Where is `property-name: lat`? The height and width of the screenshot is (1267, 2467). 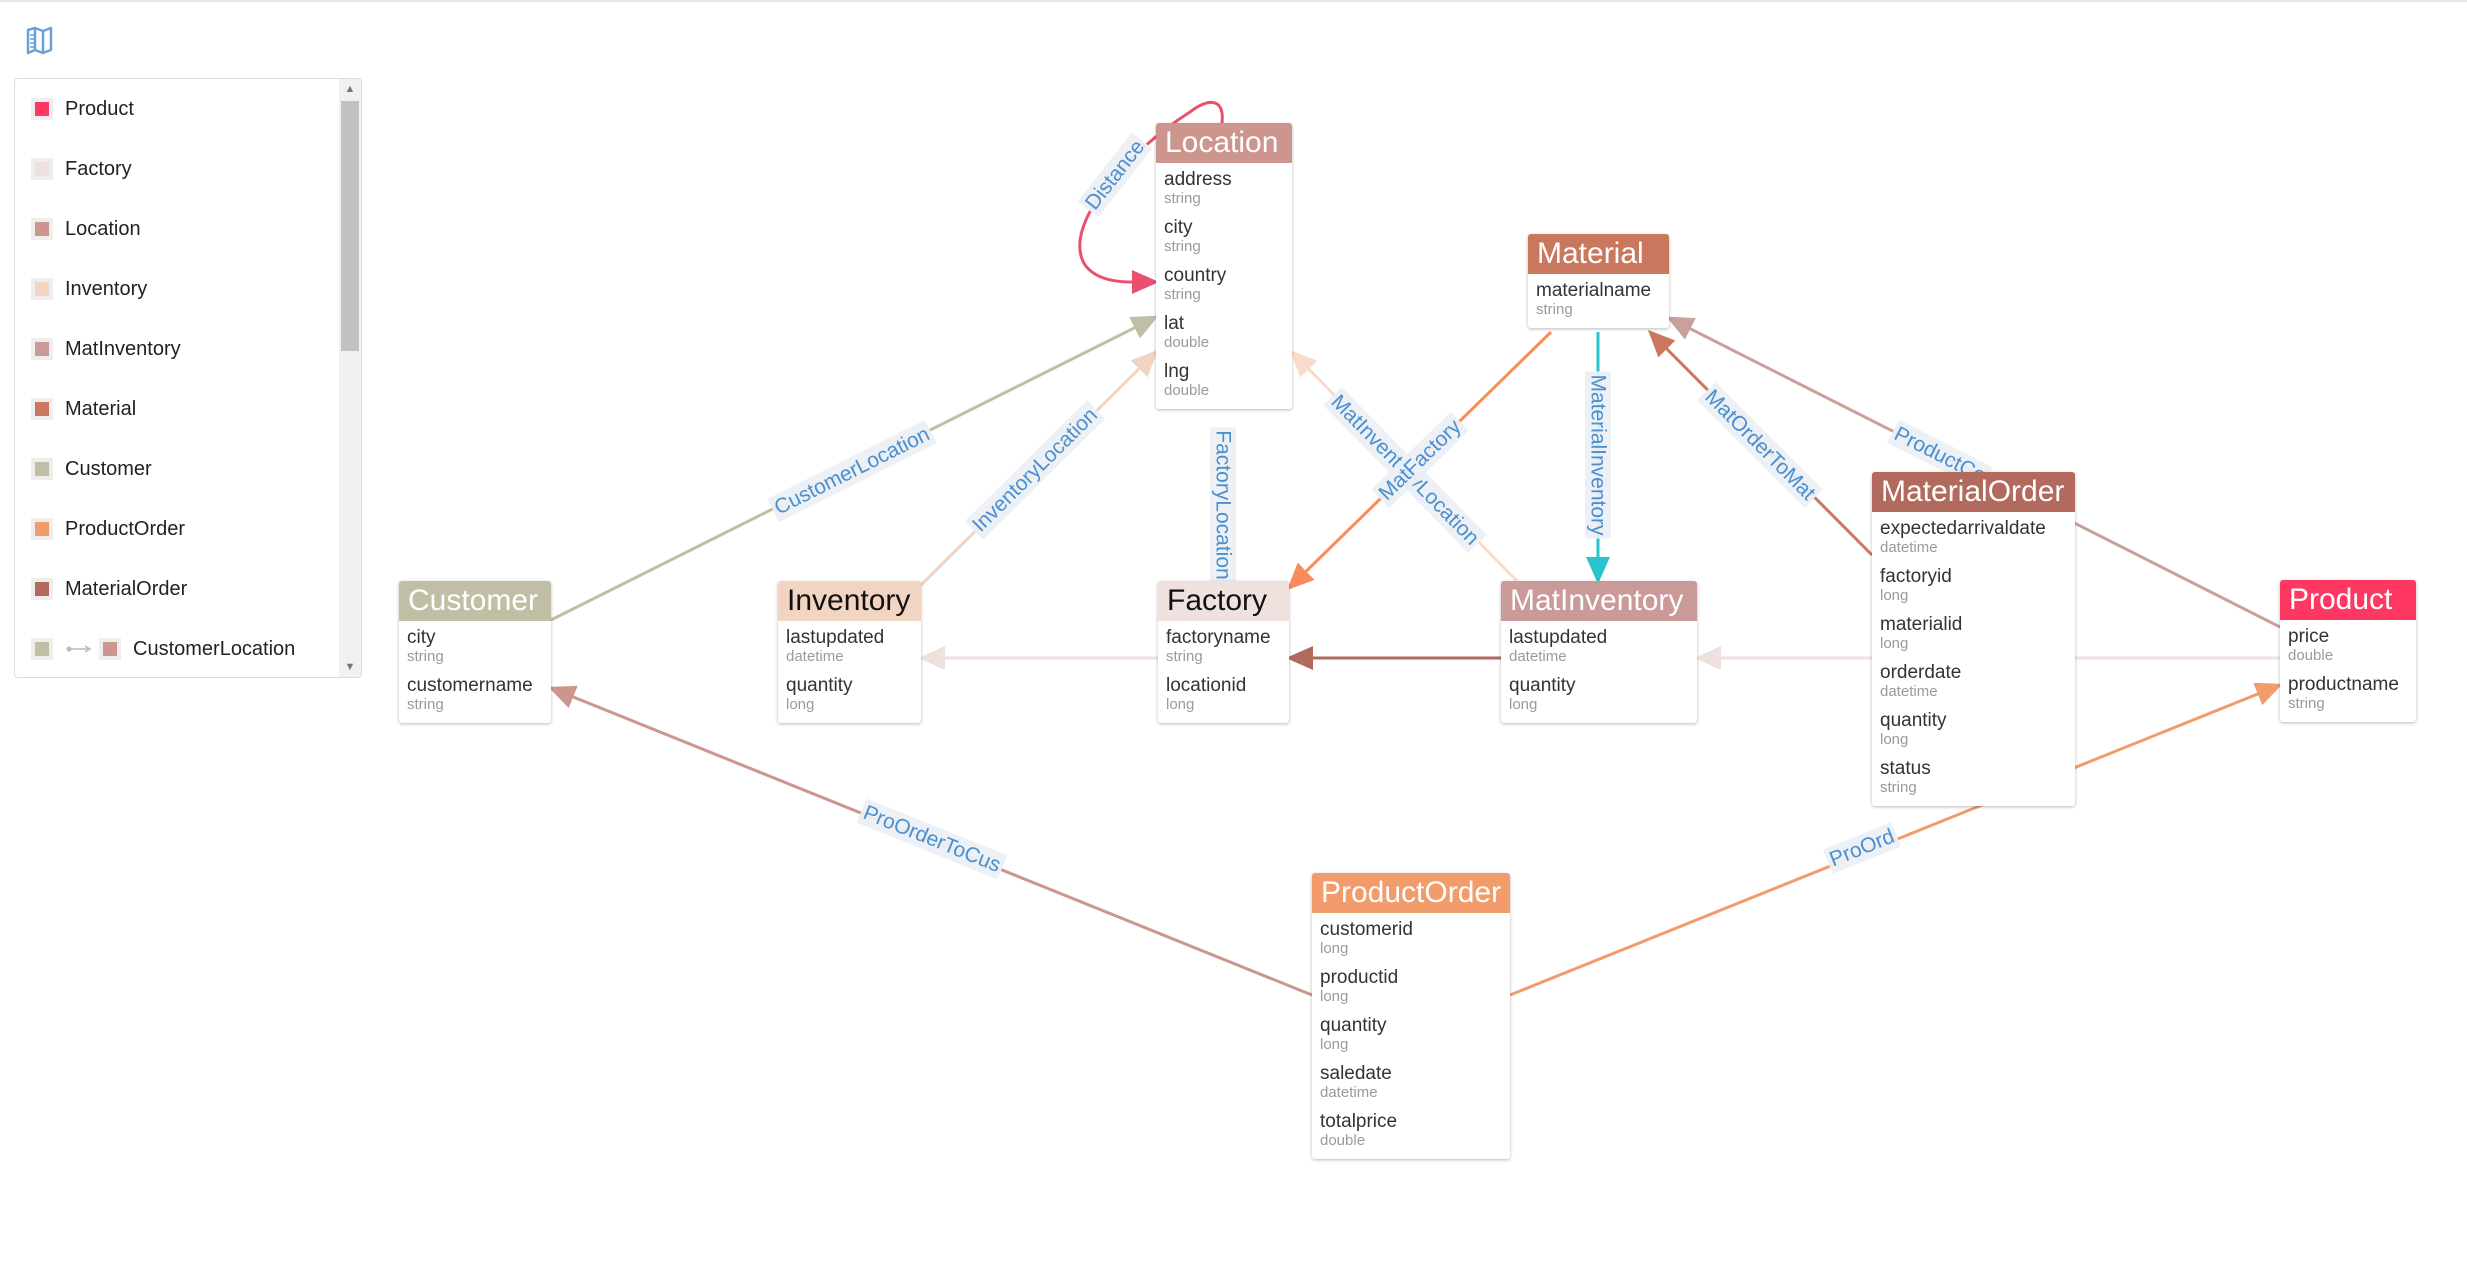 property-name: lat is located at coordinates (1174, 323).